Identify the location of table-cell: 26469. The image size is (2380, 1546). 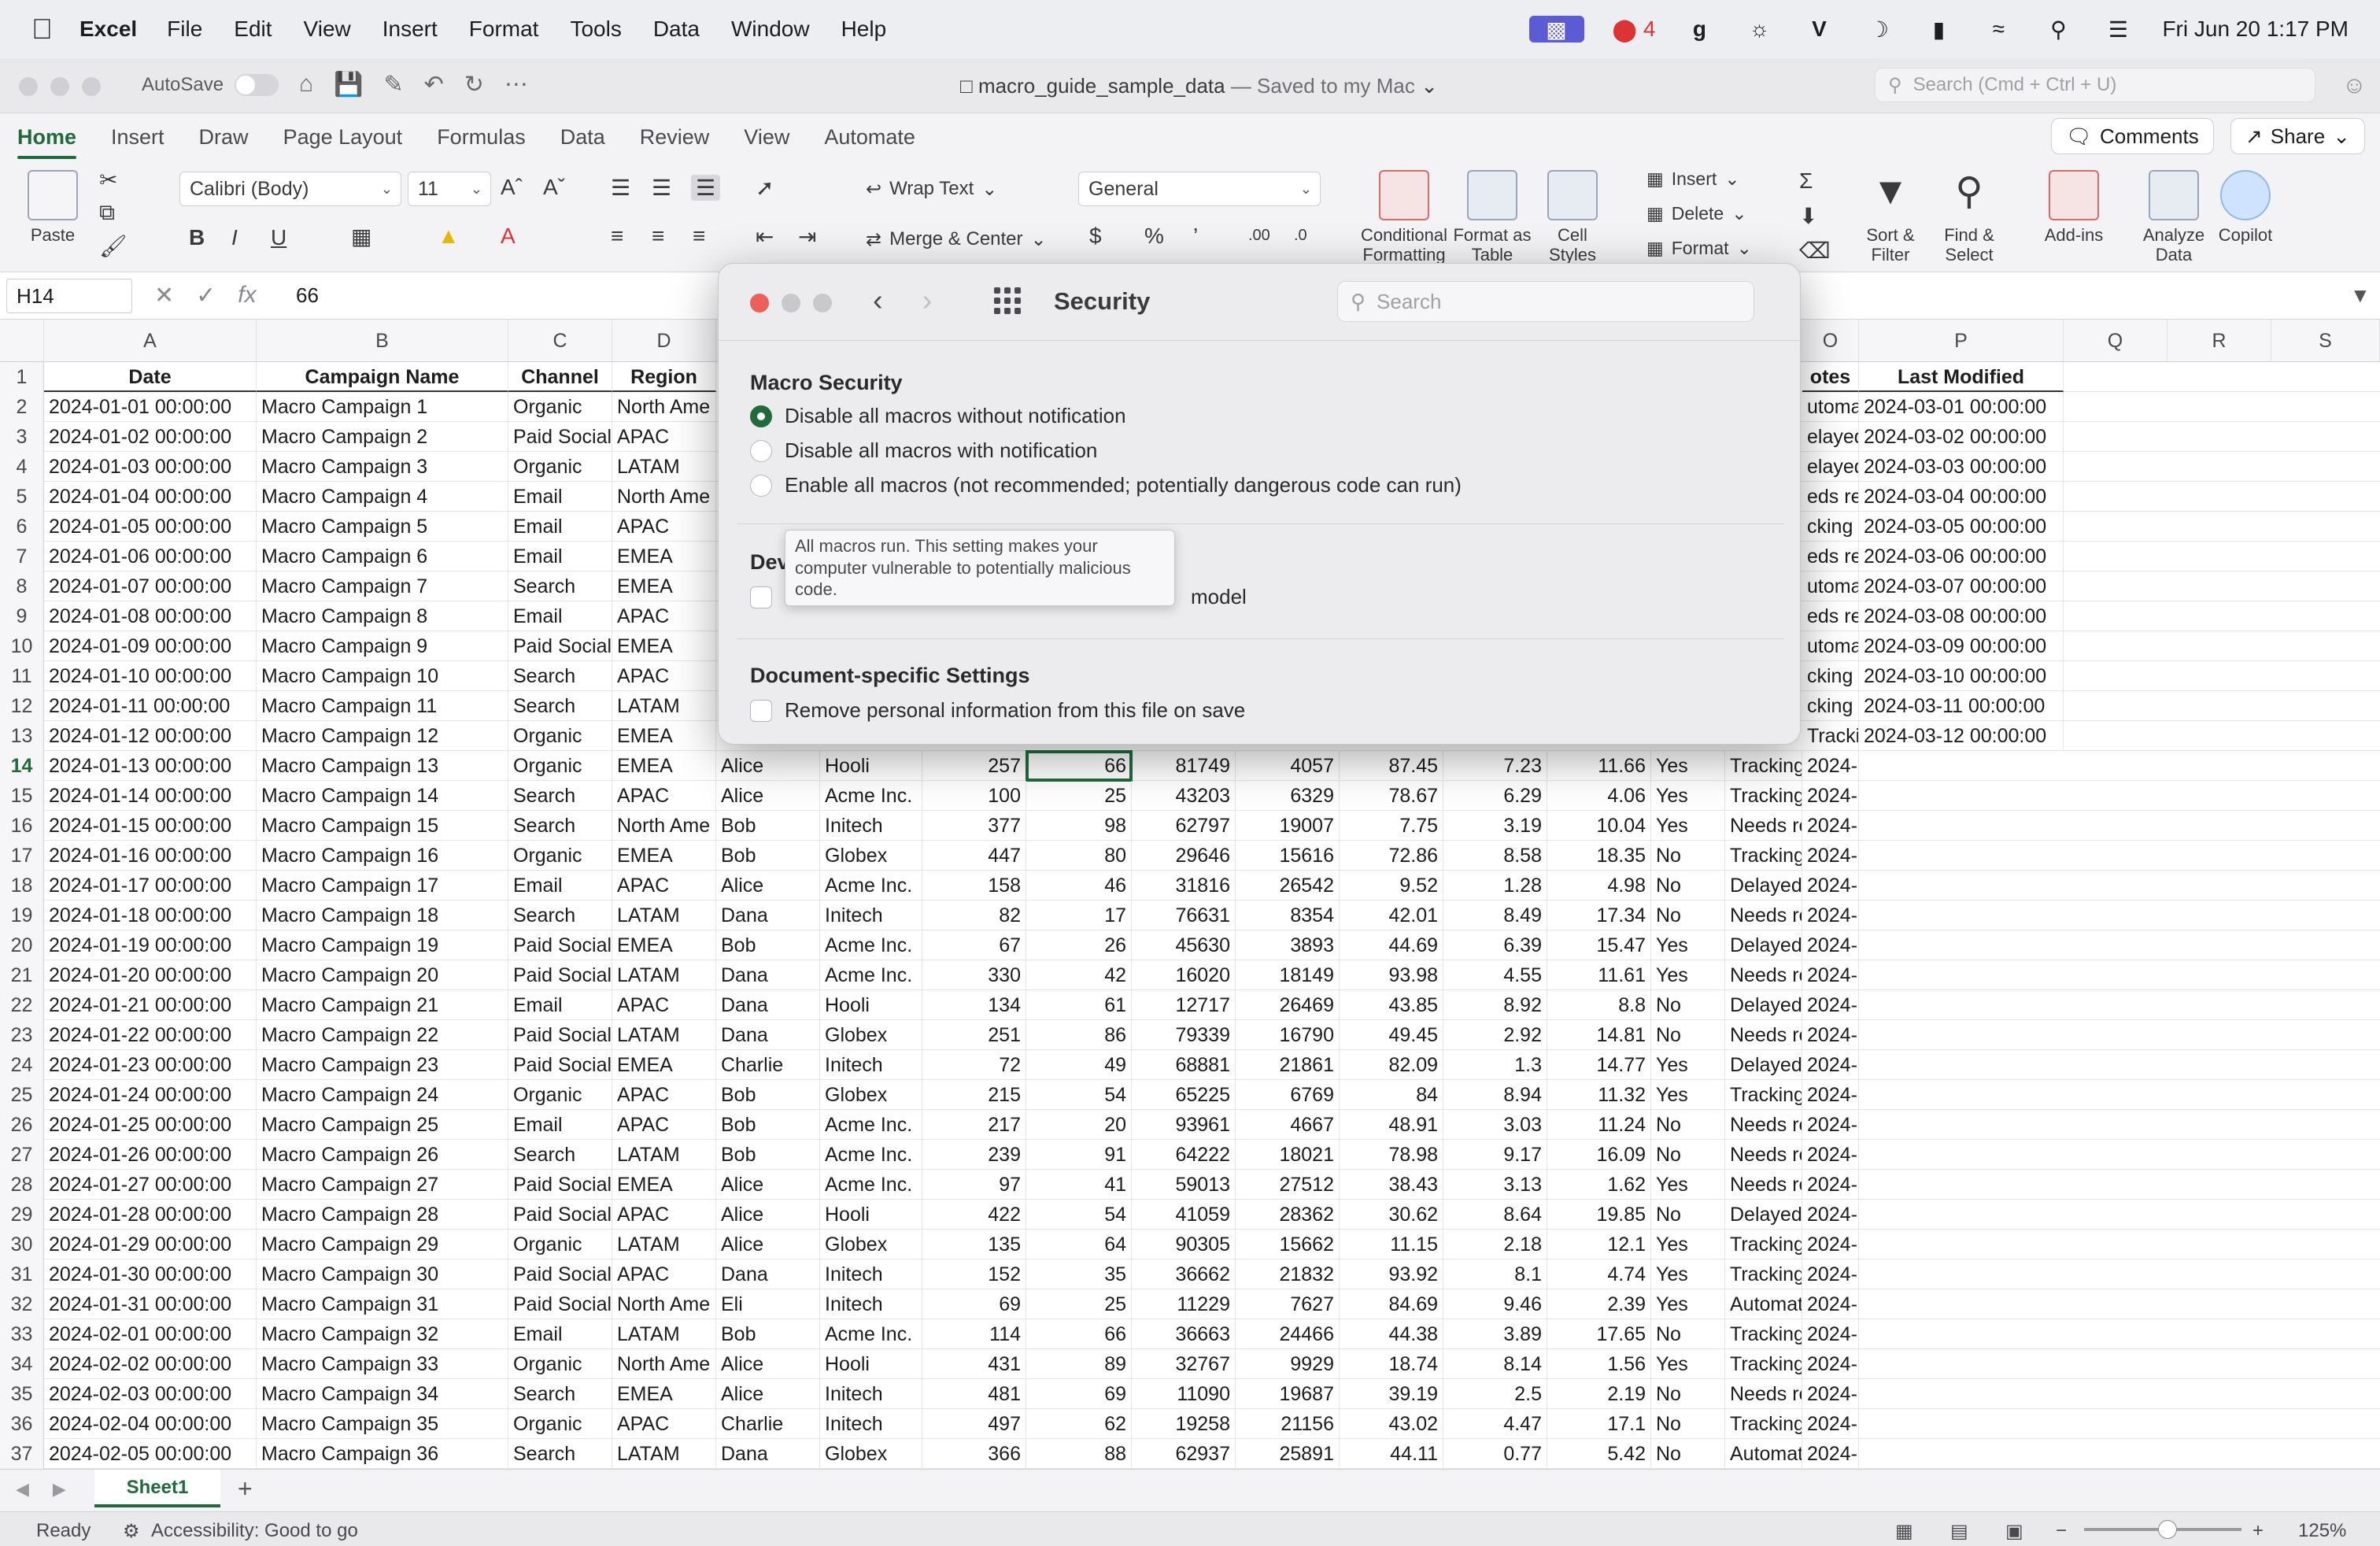
(1288, 1005).